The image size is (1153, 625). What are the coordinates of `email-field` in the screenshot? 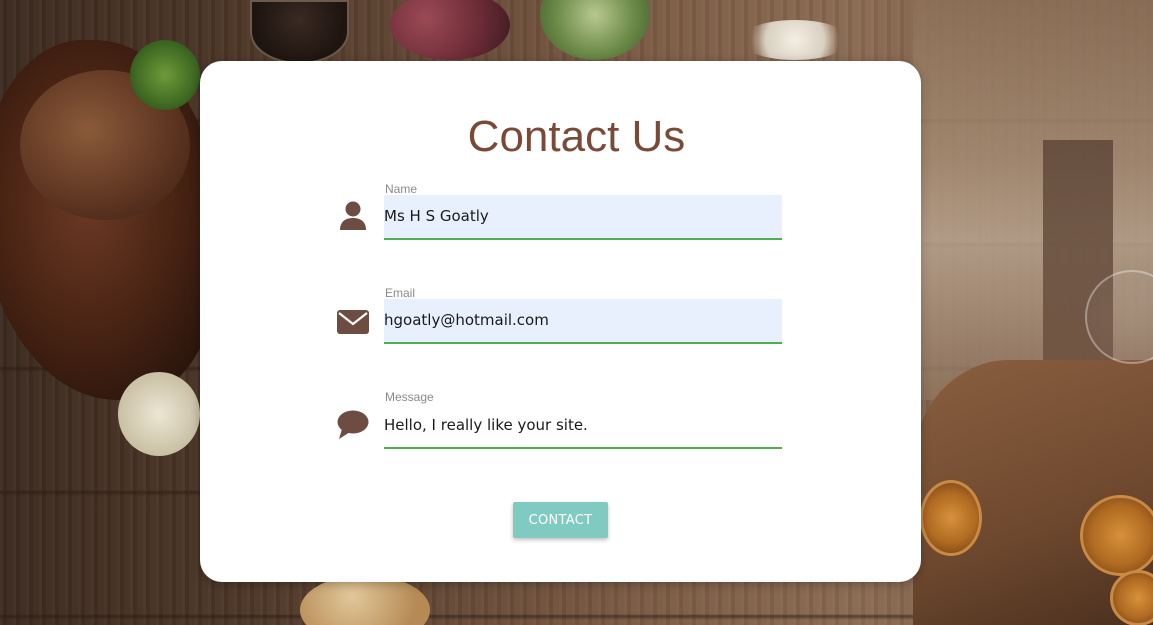 It's located at (583, 321).